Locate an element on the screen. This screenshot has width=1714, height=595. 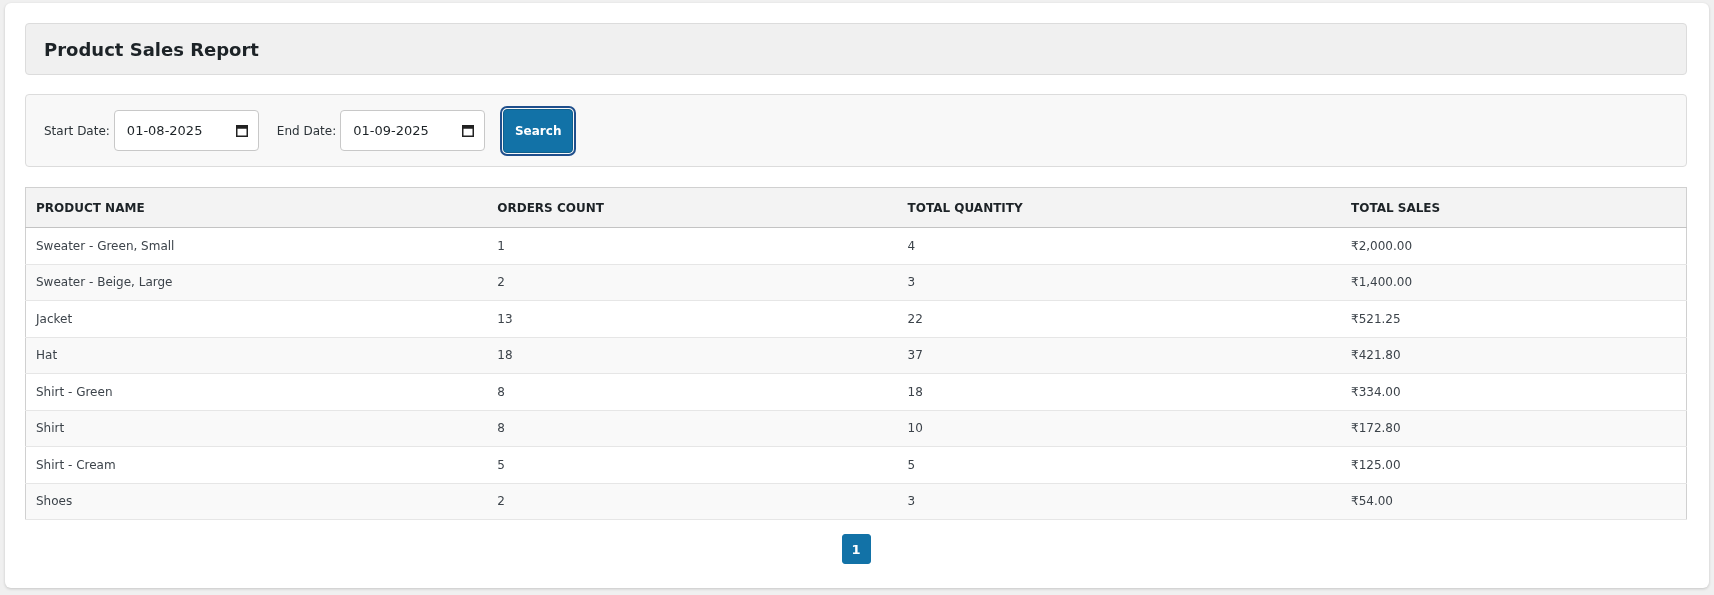
date-label: End Date: is located at coordinates (306, 130).